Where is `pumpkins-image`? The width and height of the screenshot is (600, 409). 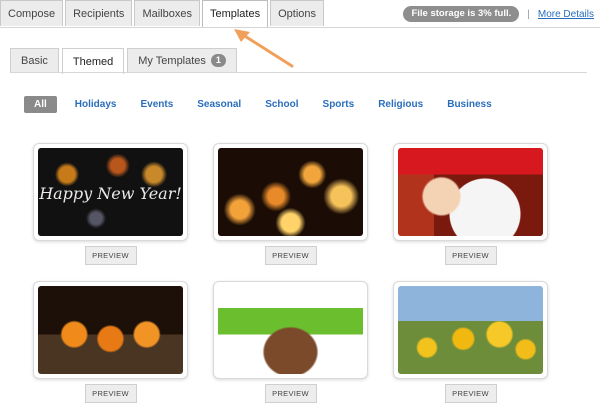
pumpkins-image is located at coordinates (110, 330).